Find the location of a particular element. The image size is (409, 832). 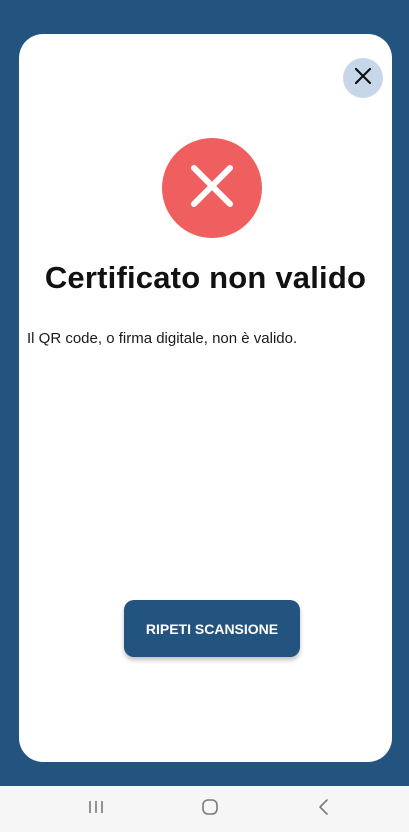

home-button is located at coordinates (210, 809).